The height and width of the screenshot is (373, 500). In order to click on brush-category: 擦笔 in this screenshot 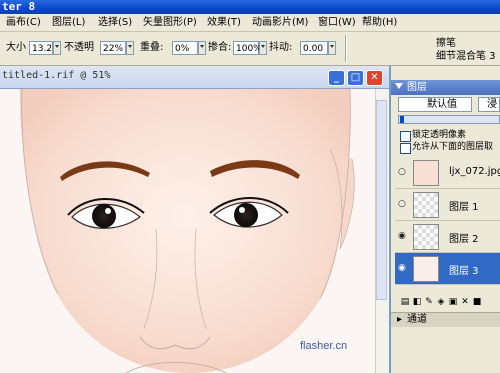, I will do `click(446, 44)`.